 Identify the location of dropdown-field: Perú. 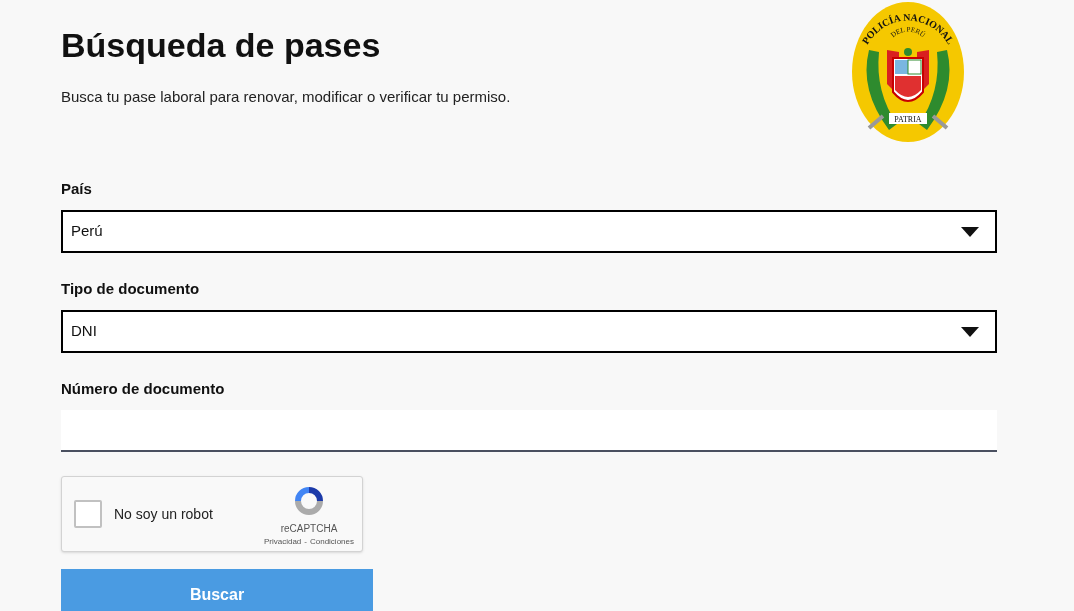
(529, 231).